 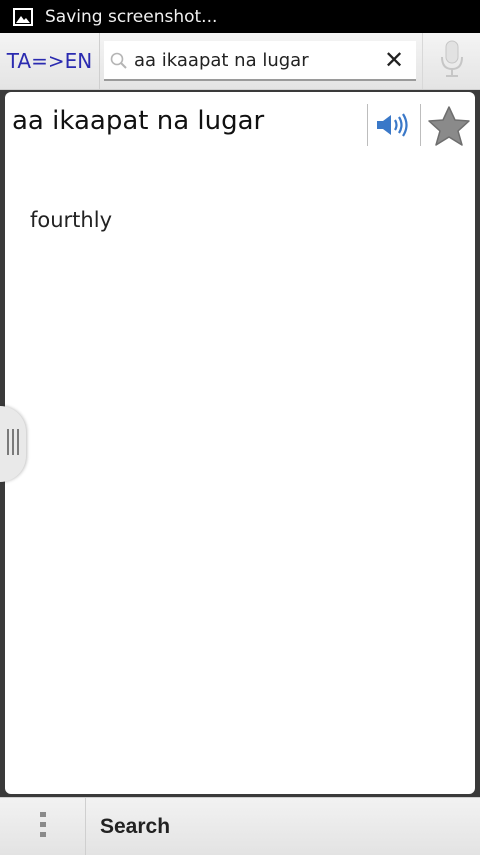 What do you see at coordinates (50, 61) in the screenshot?
I see `language-direction-button: TA=>EN` at bounding box center [50, 61].